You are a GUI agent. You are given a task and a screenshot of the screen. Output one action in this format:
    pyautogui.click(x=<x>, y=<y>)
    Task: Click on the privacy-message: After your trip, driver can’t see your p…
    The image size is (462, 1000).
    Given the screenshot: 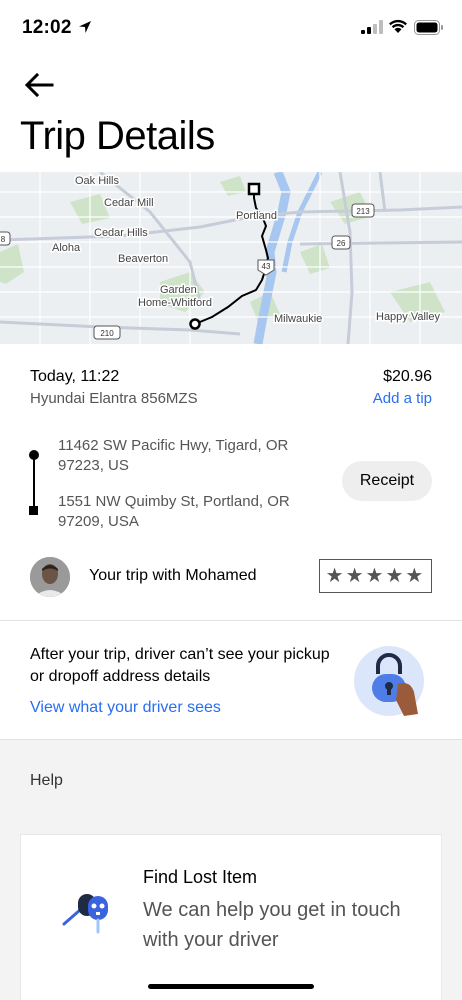 What is the action you would take?
    pyautogui.click(x=180, y=665)
    